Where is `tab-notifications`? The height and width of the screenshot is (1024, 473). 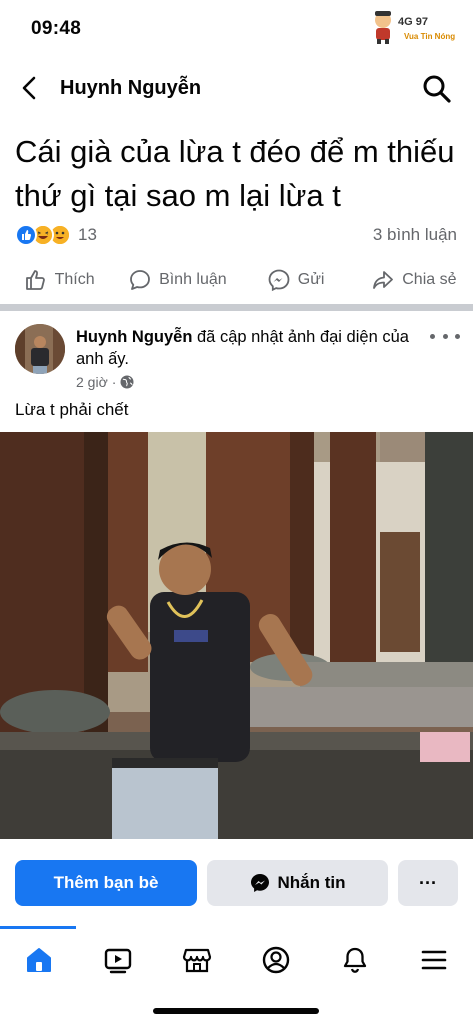 tab-notifications is located at coordinates (355, 960).